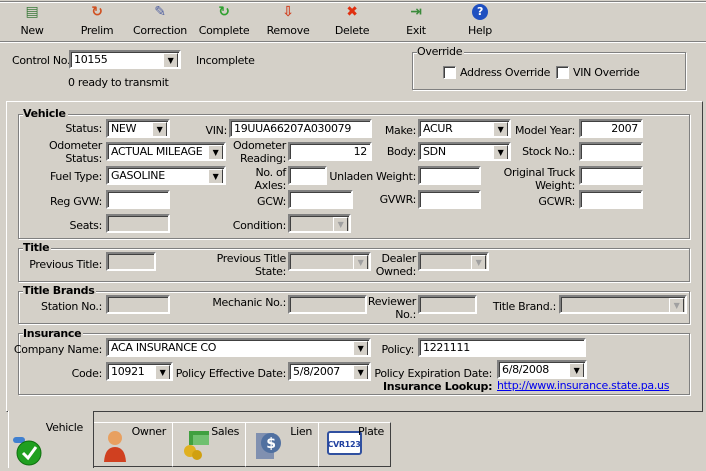  Describe the element at coordinates (270, 185) in the screenshot. I see `axles-label-line2: Axles:` at that location.